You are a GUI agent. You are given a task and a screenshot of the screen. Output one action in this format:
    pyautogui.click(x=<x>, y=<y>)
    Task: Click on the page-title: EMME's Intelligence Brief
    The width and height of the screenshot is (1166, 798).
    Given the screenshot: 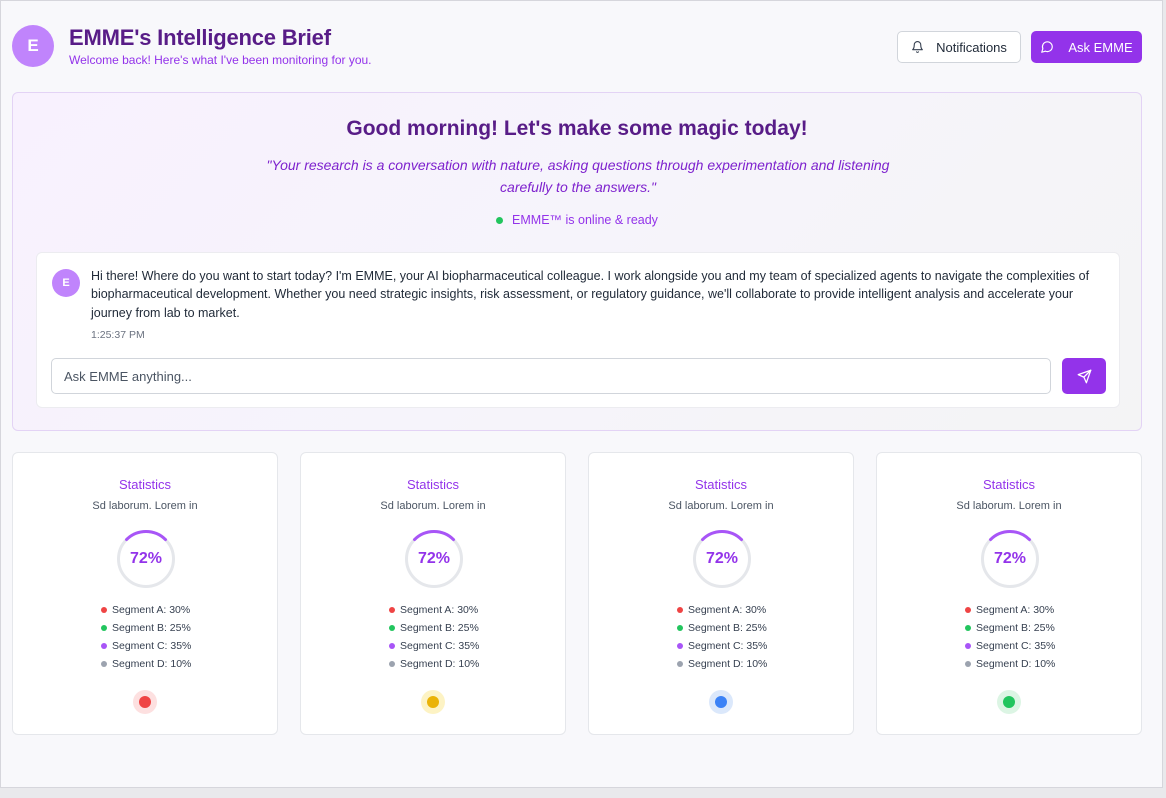 What is the action you would take?
    pyautogui.click(x=200, y=37)
    